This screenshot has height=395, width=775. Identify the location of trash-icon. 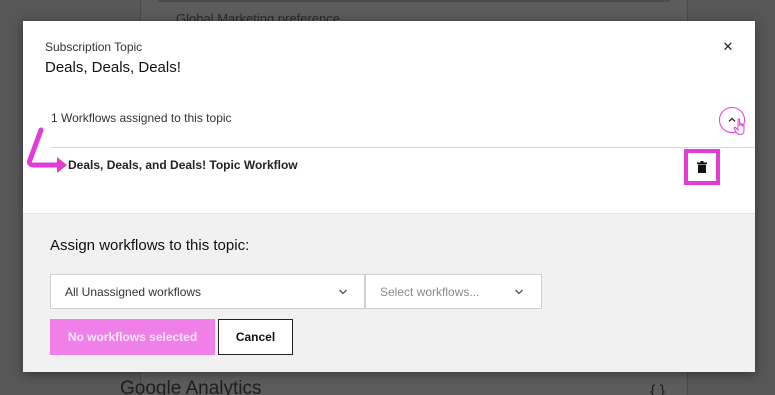
(702, 167).